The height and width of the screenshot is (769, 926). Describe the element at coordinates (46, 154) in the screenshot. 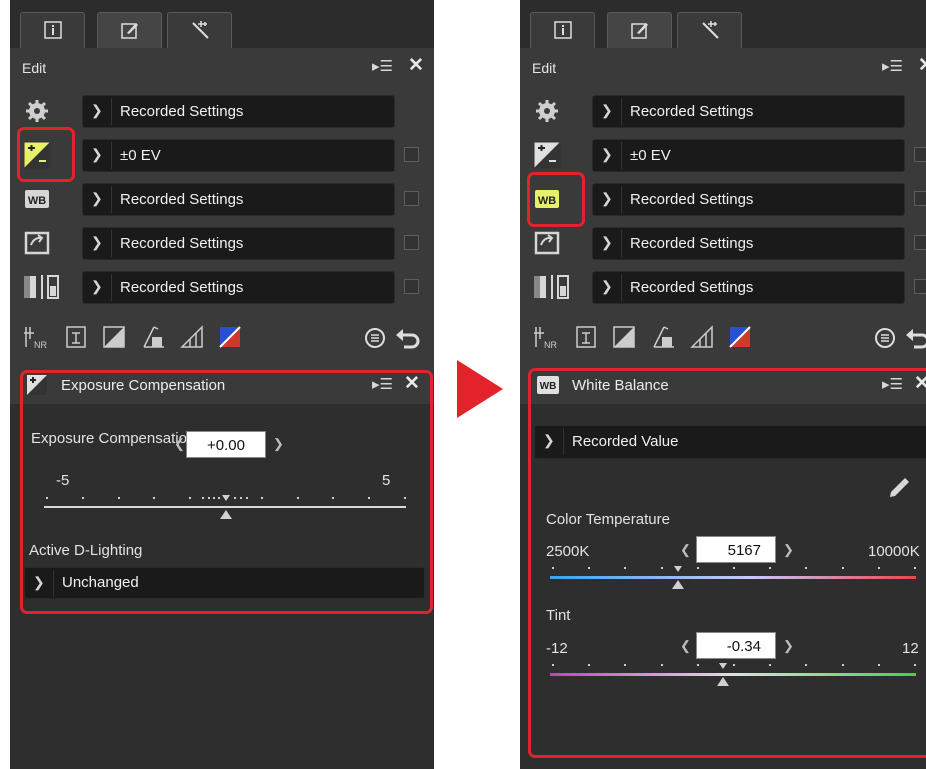

I see `highlight-exposure-icon` at that location.